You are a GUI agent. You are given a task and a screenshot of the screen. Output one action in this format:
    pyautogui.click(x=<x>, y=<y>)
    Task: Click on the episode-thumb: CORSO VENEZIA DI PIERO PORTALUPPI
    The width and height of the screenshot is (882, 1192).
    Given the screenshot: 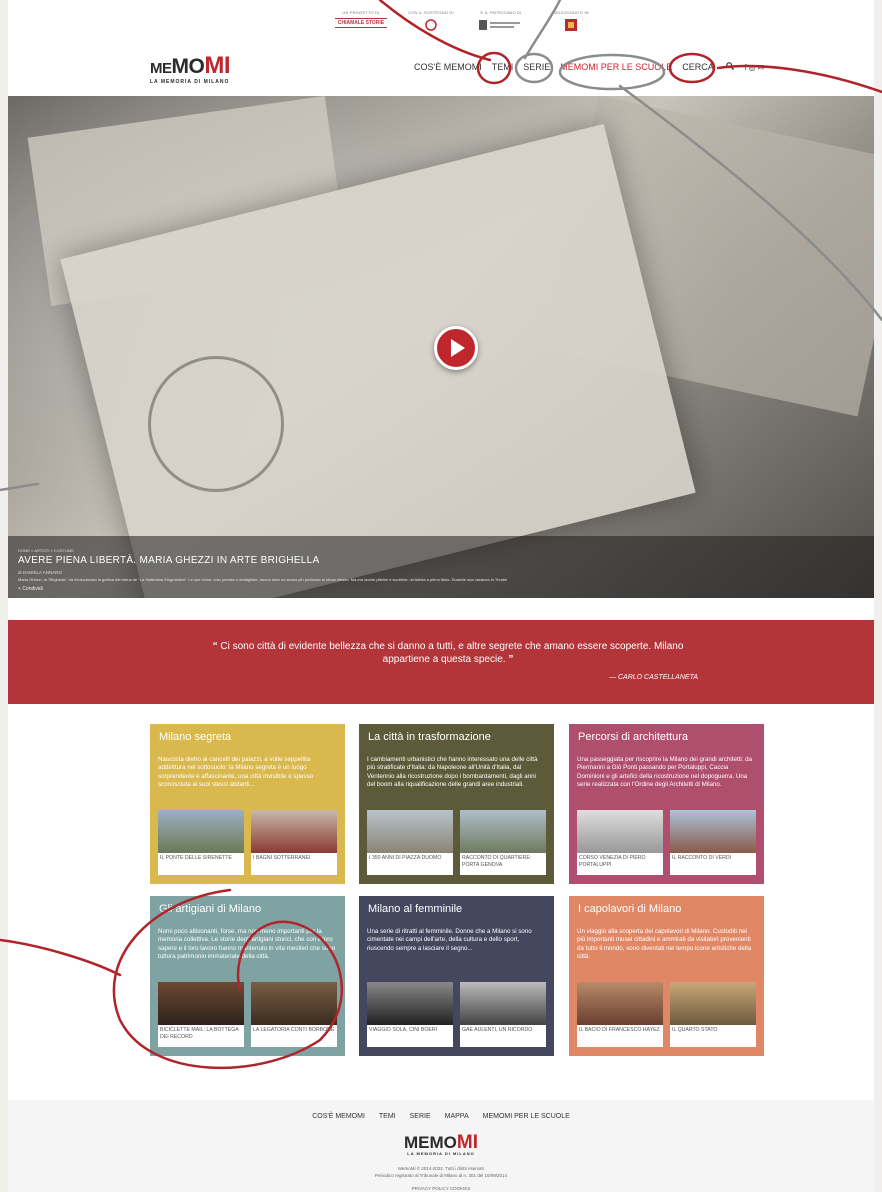 What is the action you would take?
    pyautogui.click(x=620, y=842)
    